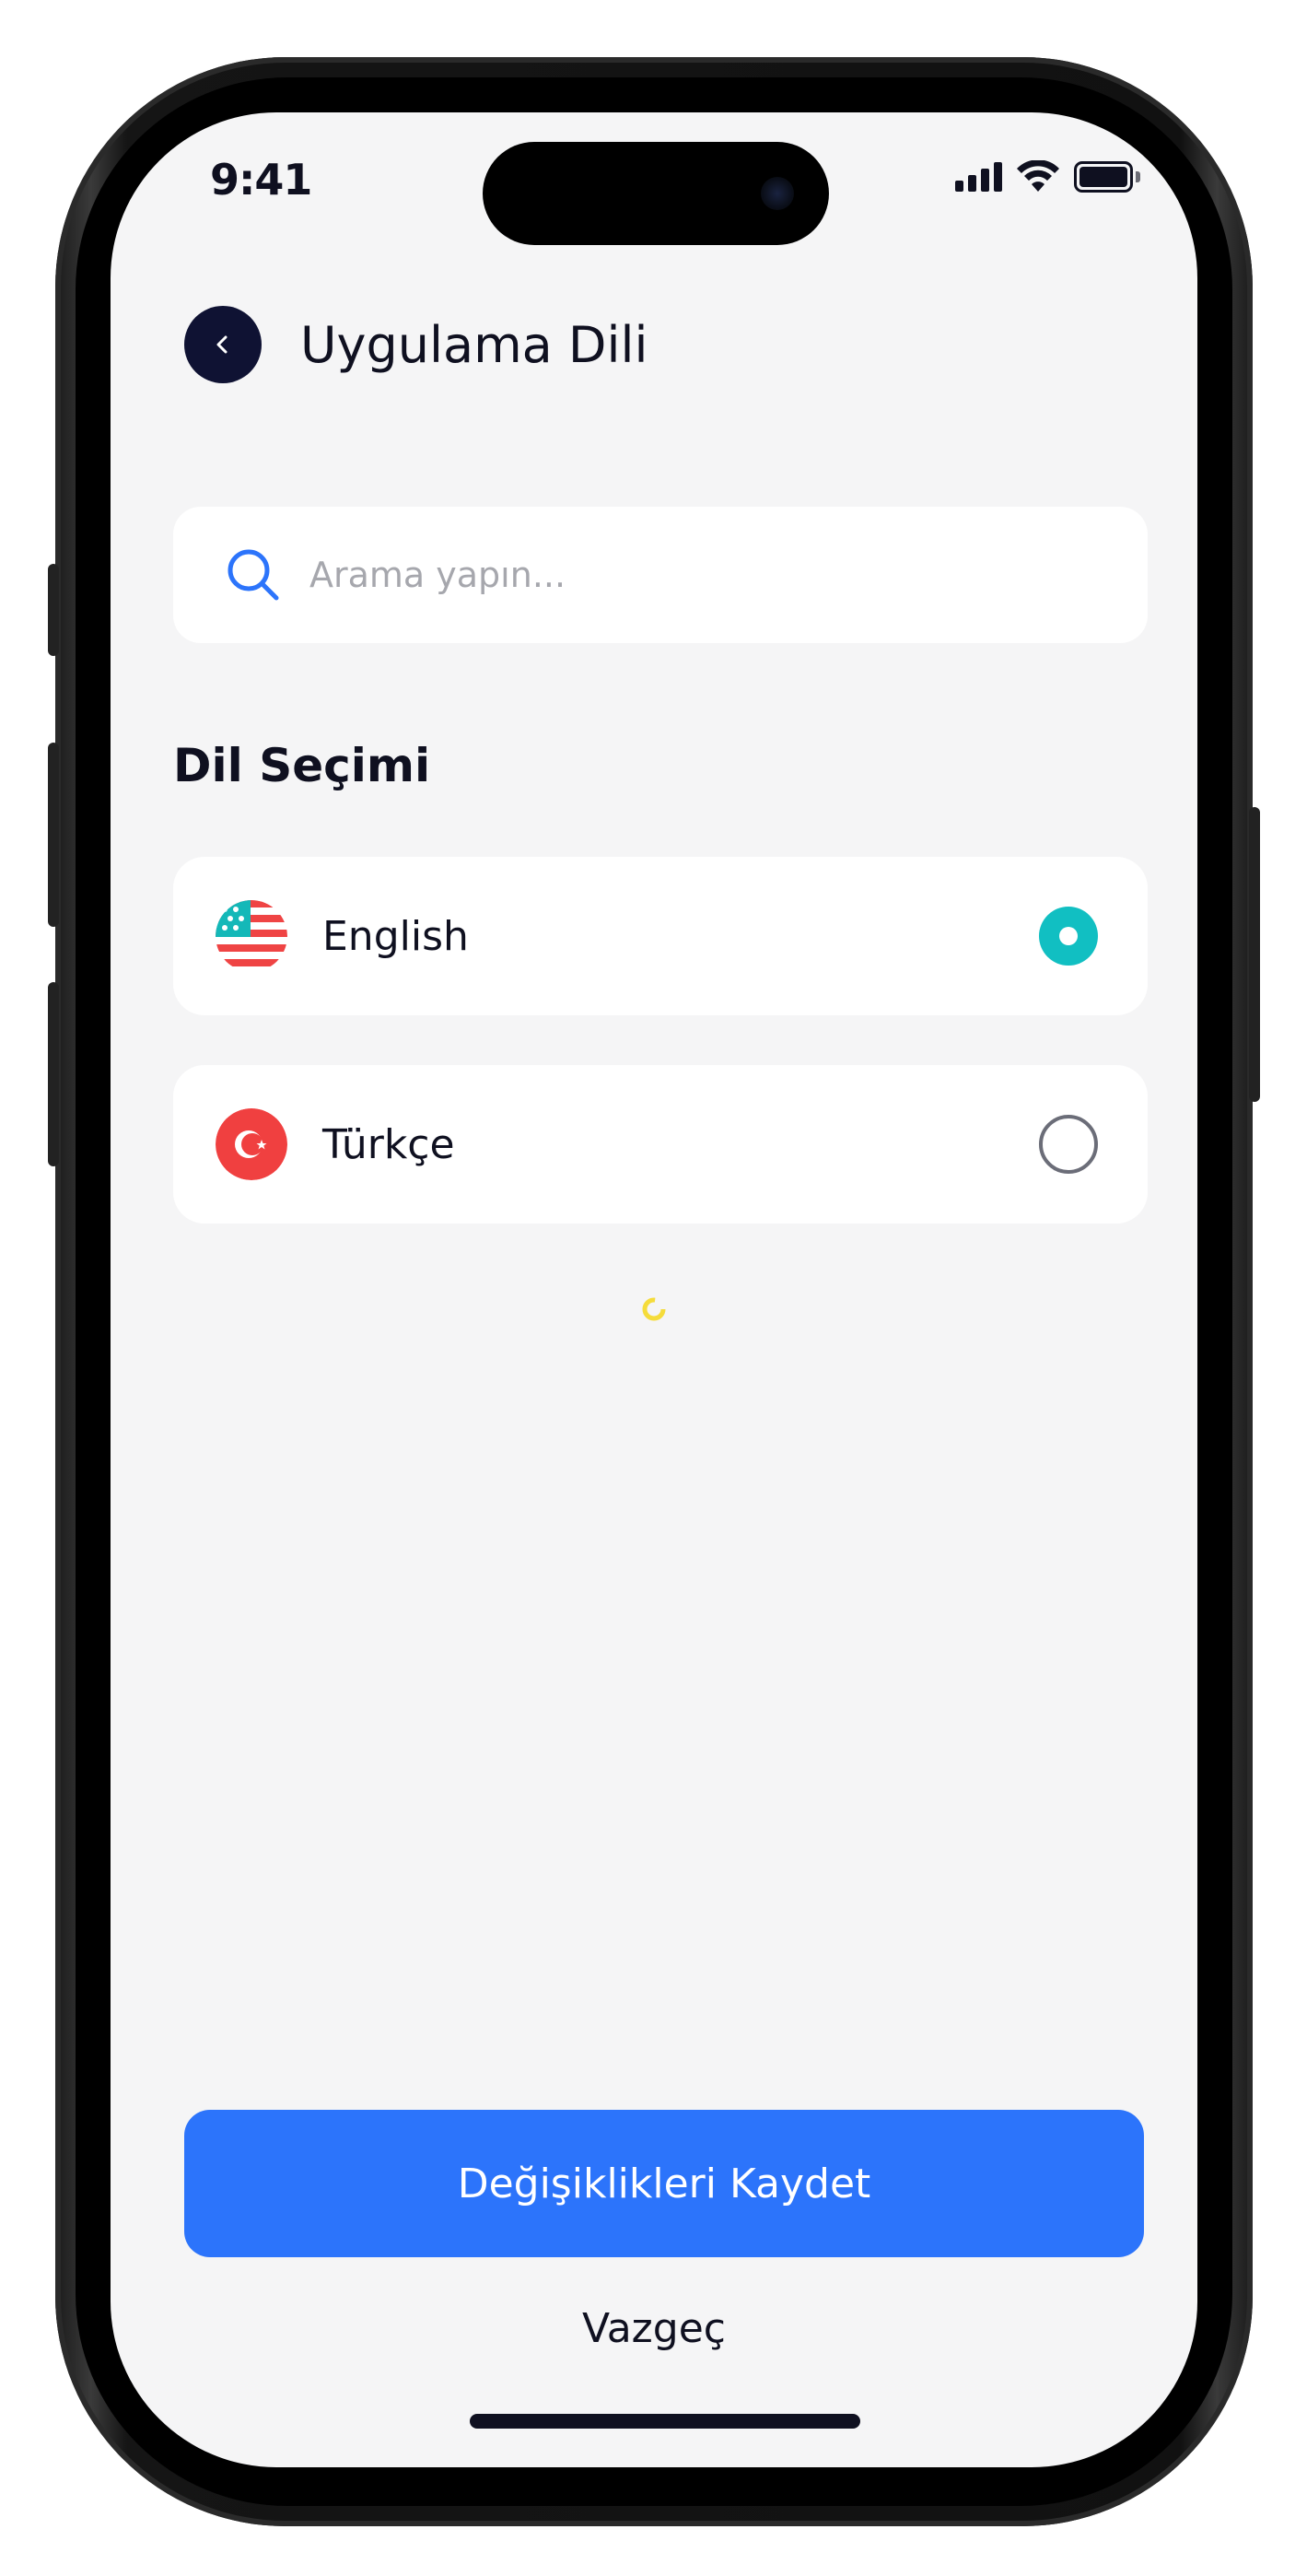 This screenshot has width=1307, height=2576. Describe the element at coordinates (254, 575) in the screenshot. I see `search-icon` at that location.